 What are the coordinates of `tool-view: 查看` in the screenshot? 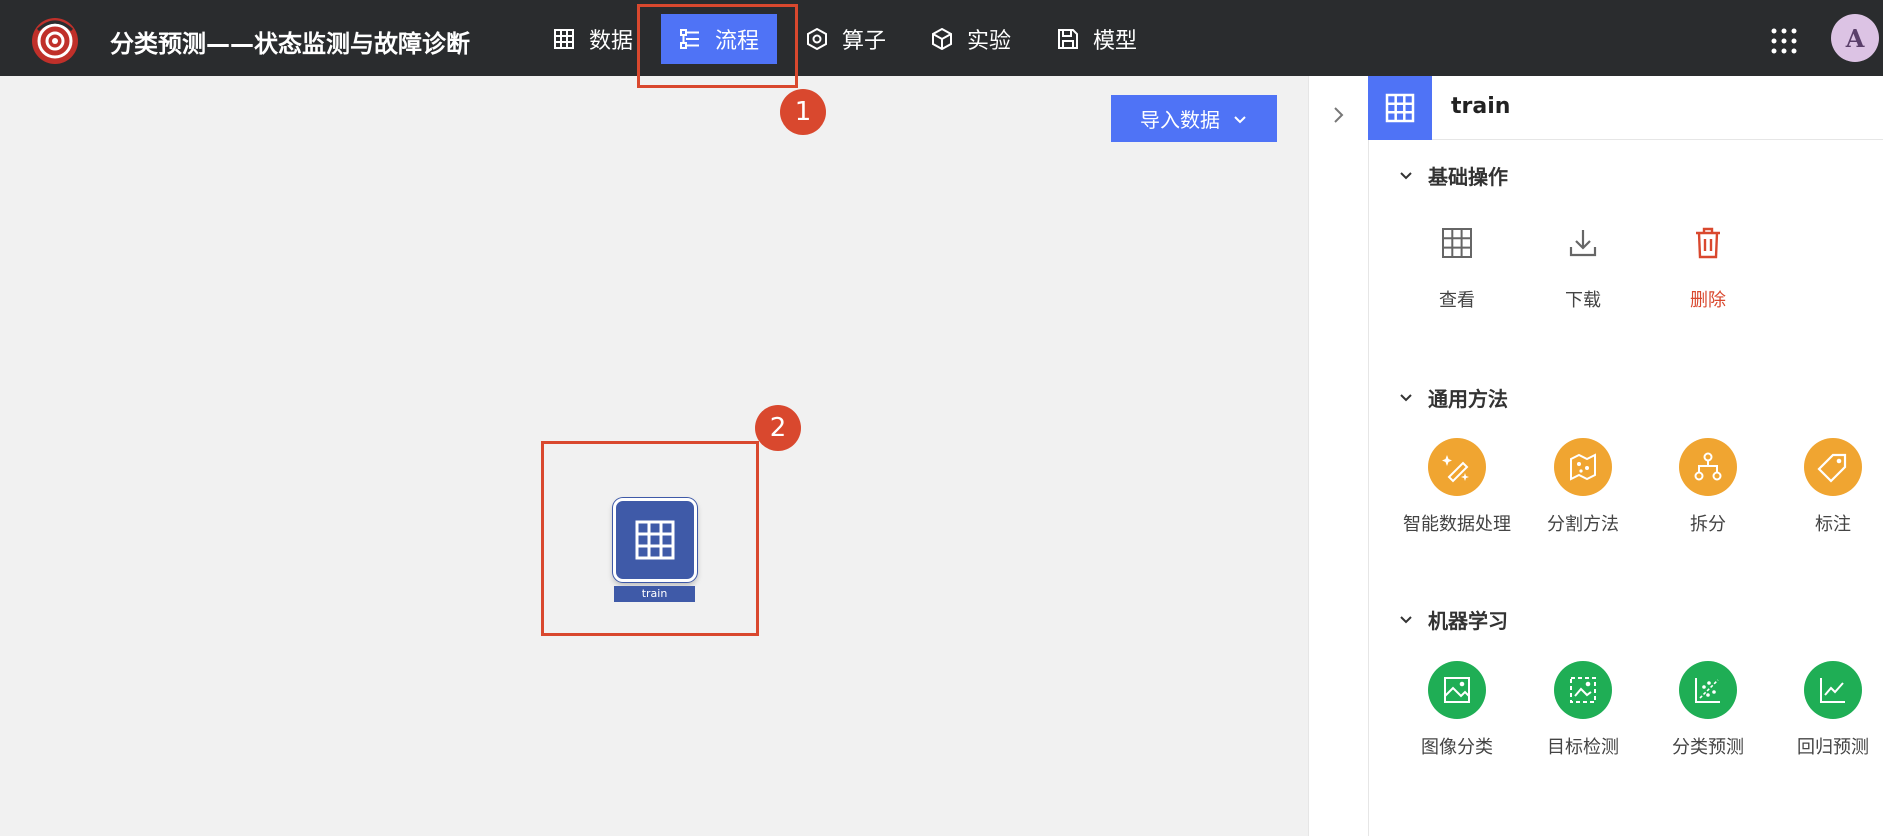 It's located at (1457, 263).